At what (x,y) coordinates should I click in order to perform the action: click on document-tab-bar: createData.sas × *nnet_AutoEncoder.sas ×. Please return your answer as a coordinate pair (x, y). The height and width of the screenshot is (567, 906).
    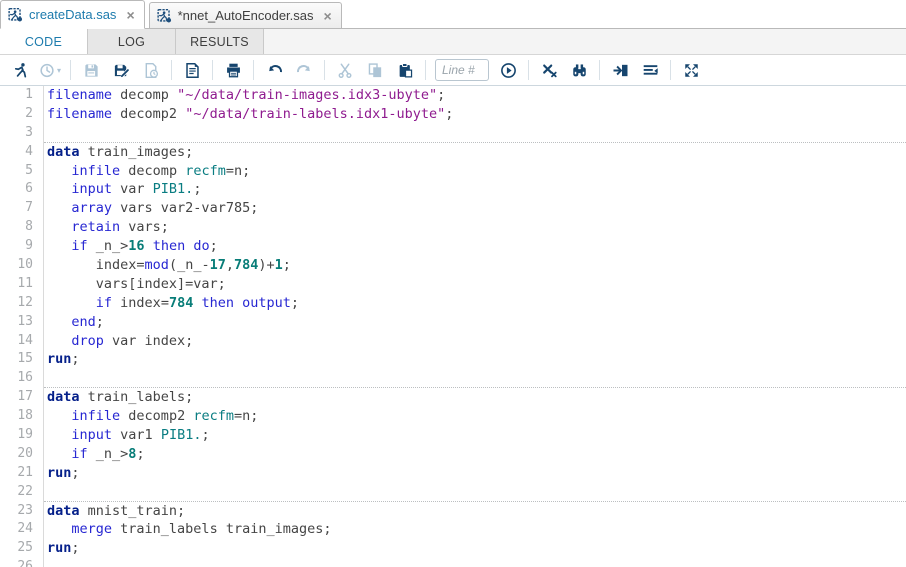
    Looking at the image, I should click on (453, 14).